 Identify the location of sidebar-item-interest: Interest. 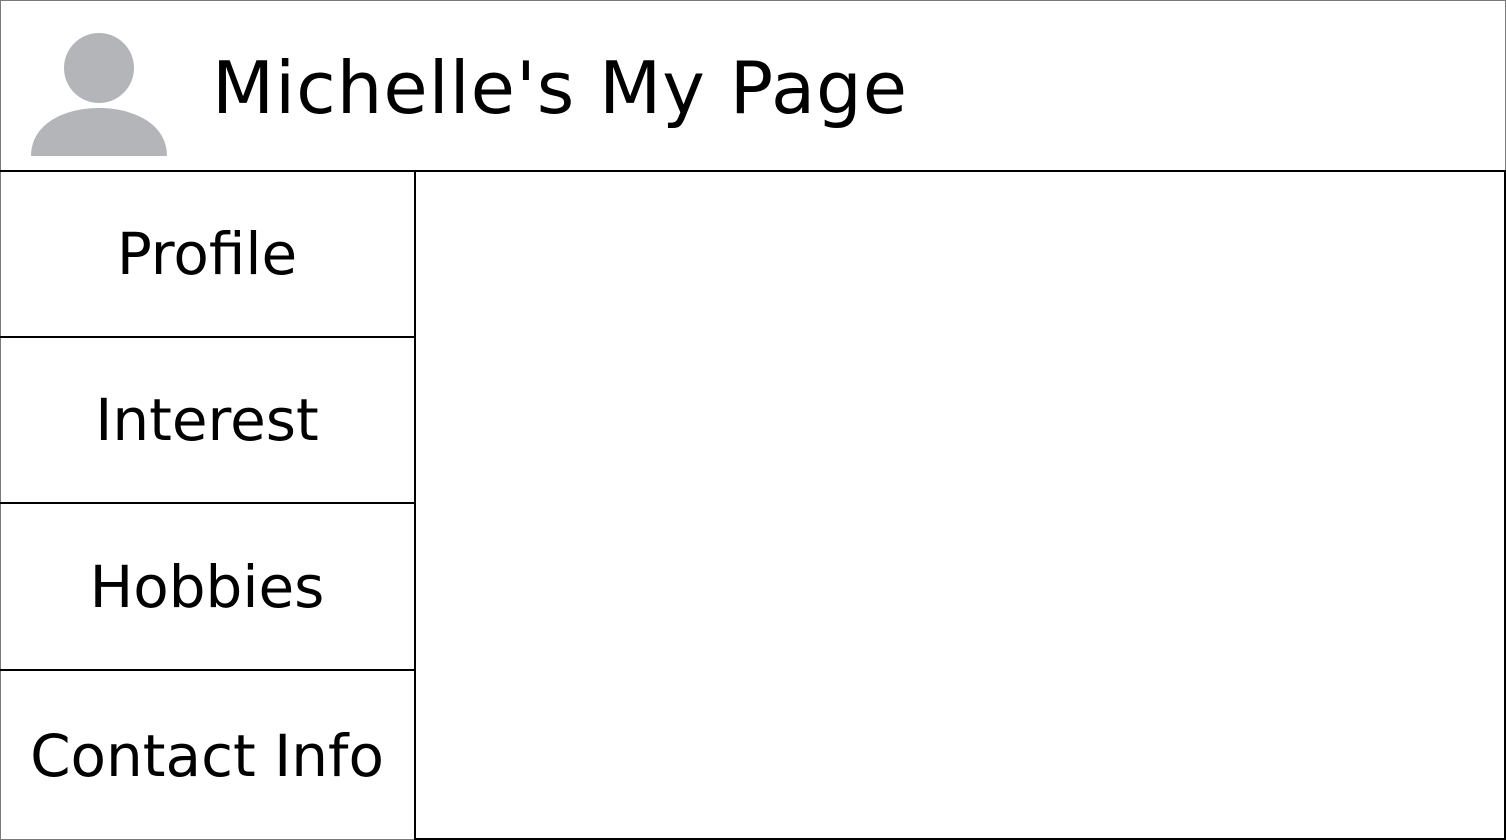
(207, 421).